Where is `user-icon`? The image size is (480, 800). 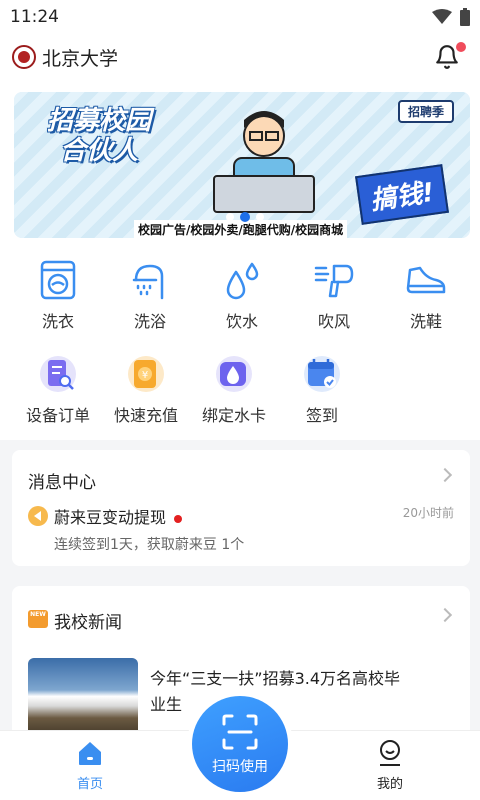 user-icon is located at coordinates (390, 753).